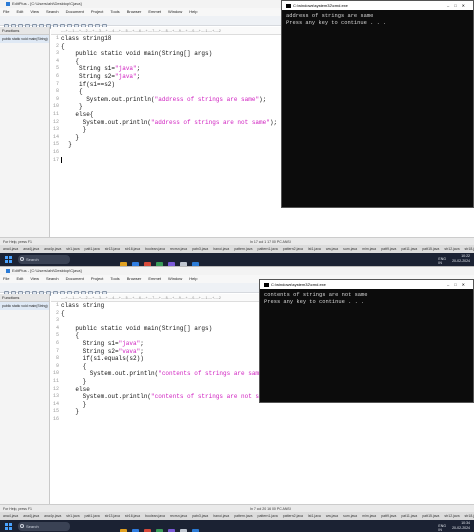  What do you see at coordinates (88, 85) in the screenshot?
I see `code-text: if(s1==s2)` at bounding box center [88, 85].